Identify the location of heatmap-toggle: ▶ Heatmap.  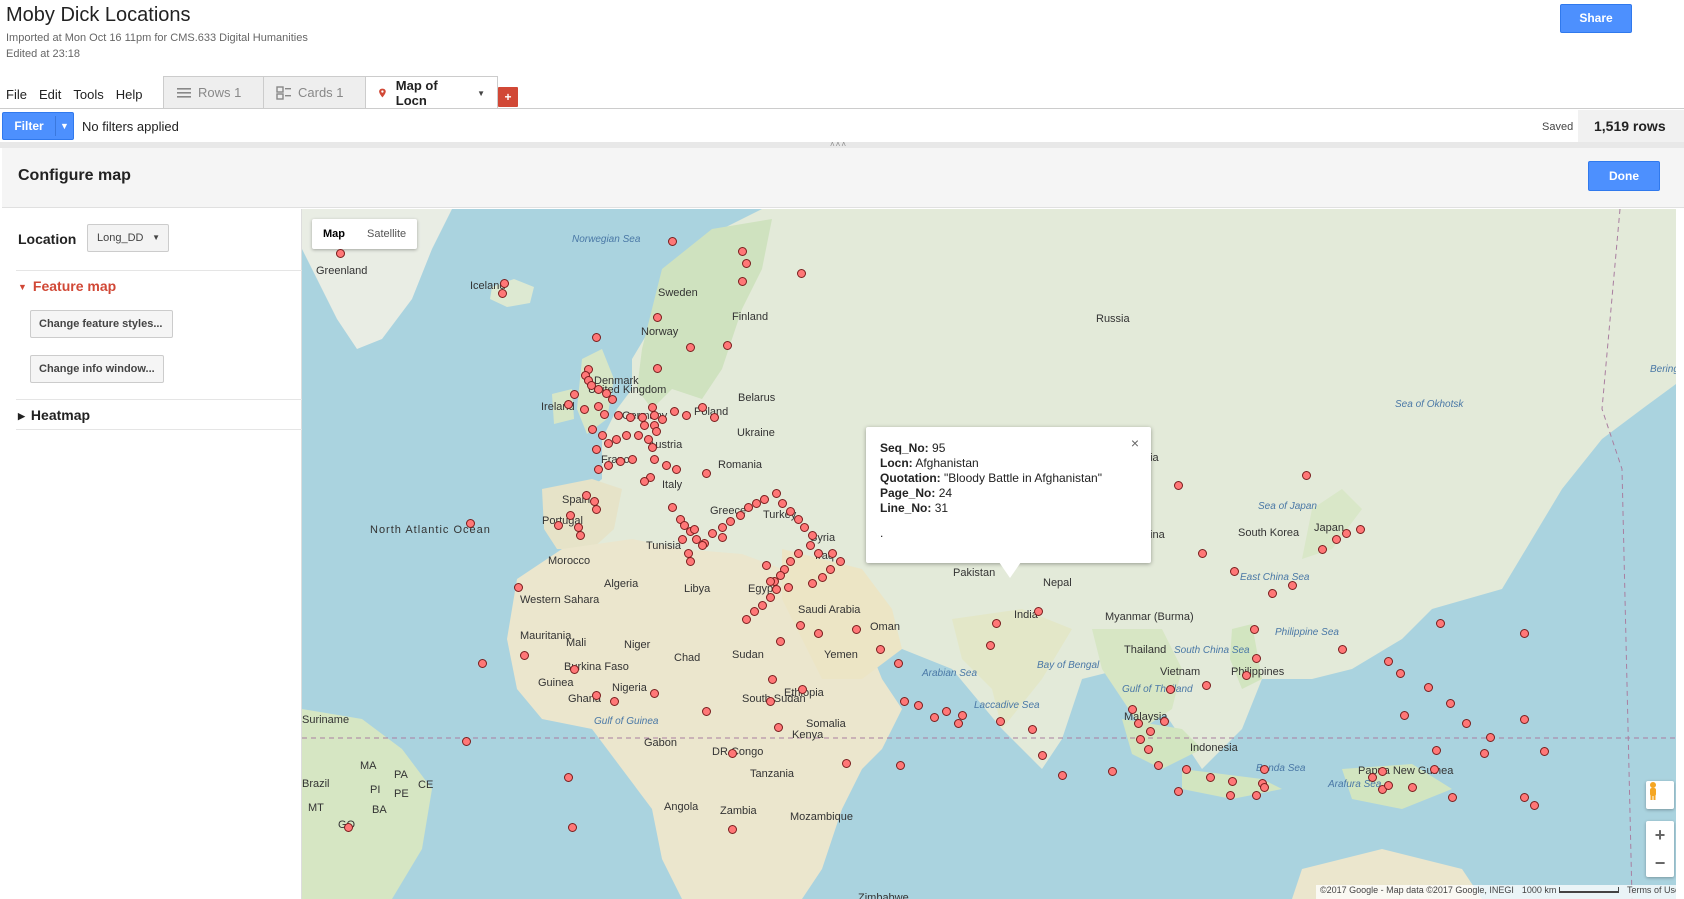
(54, 415).